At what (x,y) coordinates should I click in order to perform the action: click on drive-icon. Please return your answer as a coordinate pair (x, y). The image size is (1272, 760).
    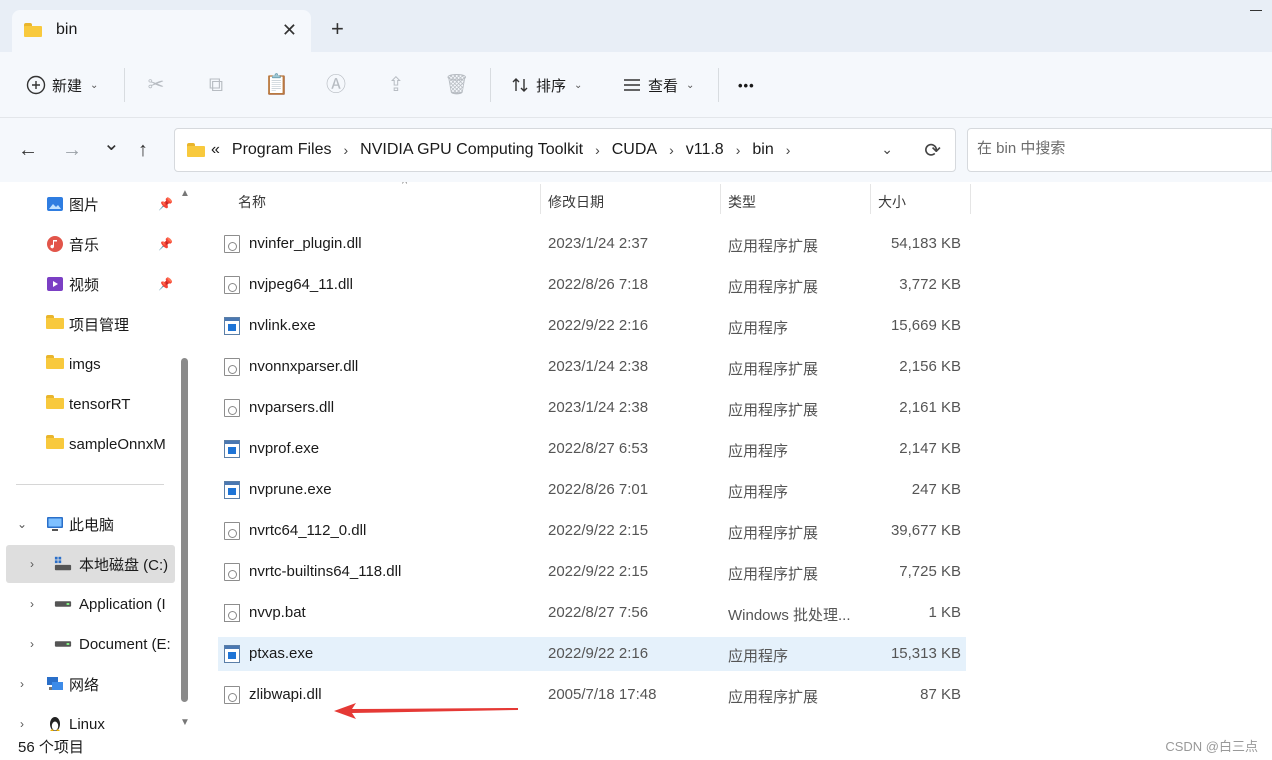
    Looking at the image, I should click on (63, 644).